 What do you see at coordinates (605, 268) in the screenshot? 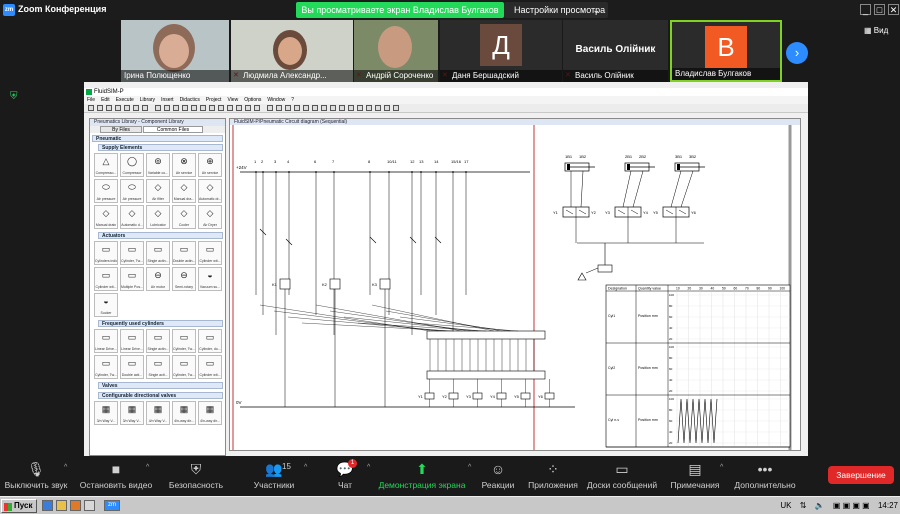
I see `air-service-unit` at bounding box center [605, 268].